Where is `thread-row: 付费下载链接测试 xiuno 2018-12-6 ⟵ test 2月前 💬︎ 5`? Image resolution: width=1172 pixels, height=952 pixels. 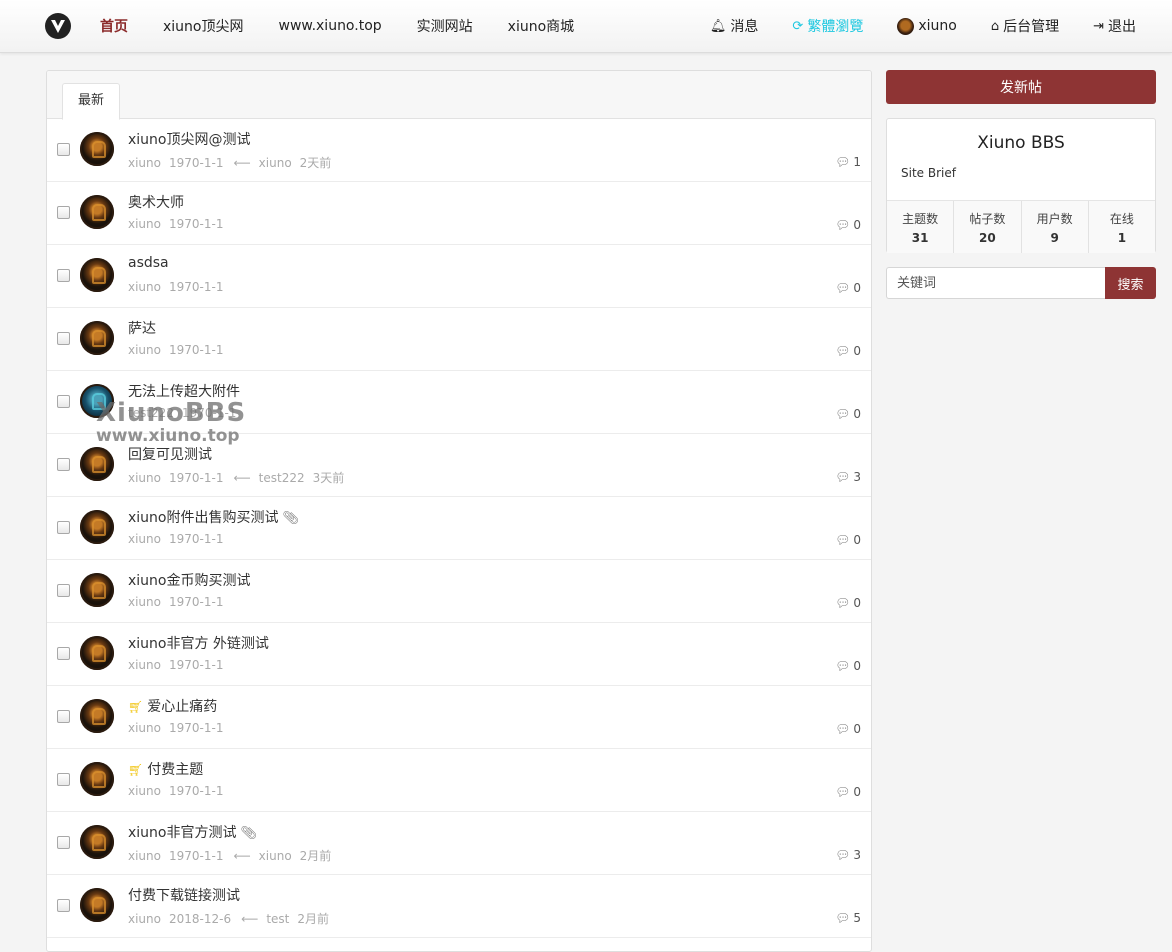
thread-row: 付费下载链接测试 xiuno 2018-12-6 ⟵ test 2月前 💬︎ 5 is located at coordinates (459, 906).